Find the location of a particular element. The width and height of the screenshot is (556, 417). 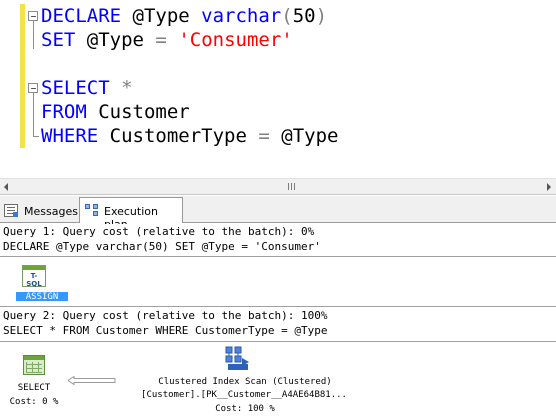

collapse-block-1-icon is located at coordinates (33, 16).